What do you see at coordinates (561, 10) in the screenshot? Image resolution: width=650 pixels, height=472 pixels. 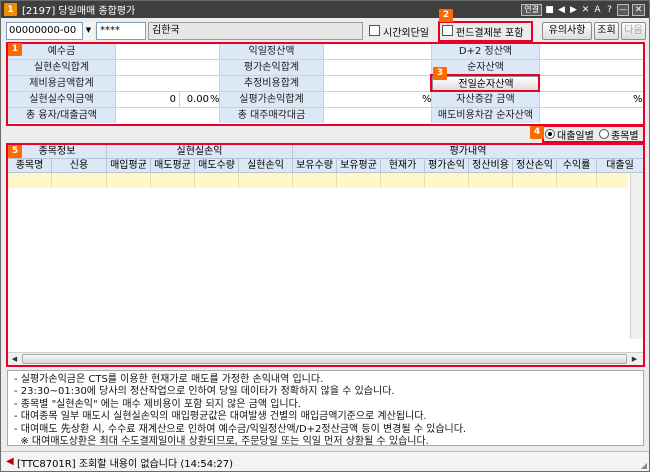 I see `prev-icon: ◀` at bounding box center [561, 10].